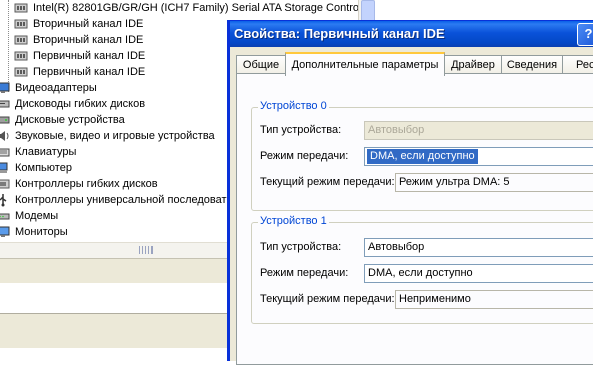  I want to click on status-bar, so click(114, 271).